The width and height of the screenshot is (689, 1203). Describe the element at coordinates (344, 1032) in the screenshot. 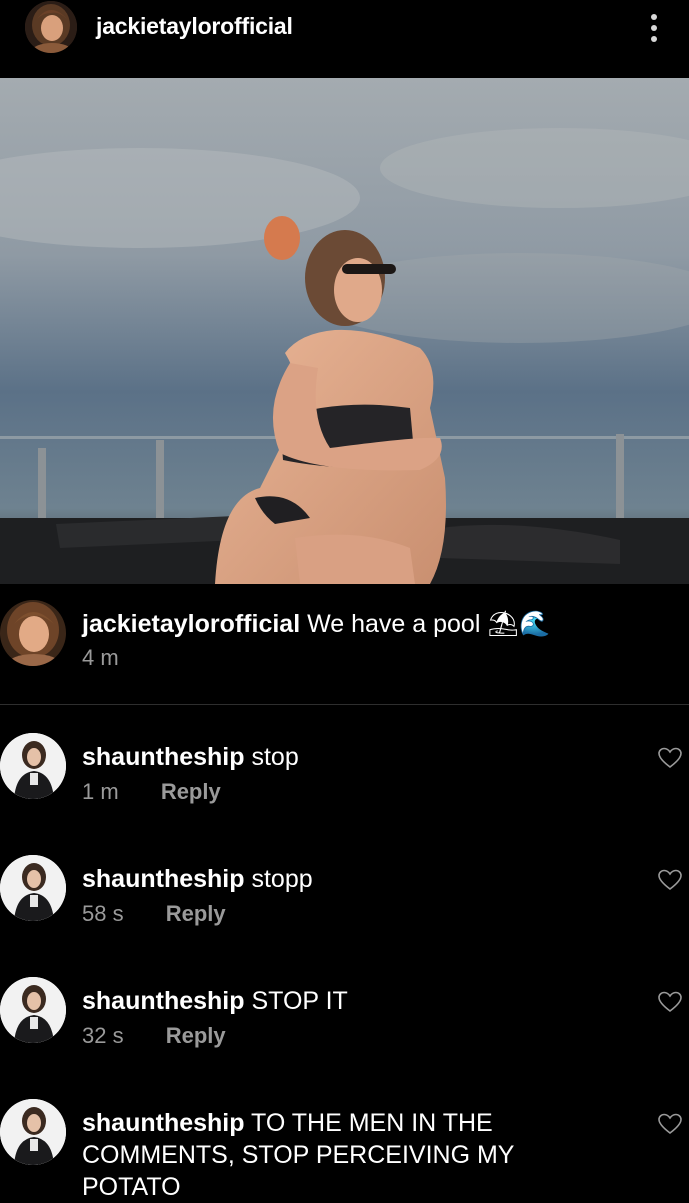

I see `comment-item: shauntheship STOP IT 32 s Reply` at that location.